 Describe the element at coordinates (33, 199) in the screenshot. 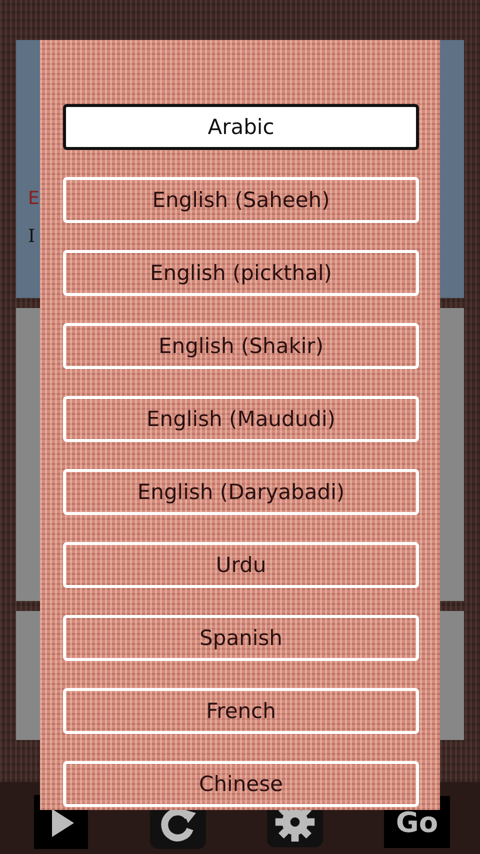

I see `card-text: E` at that location.